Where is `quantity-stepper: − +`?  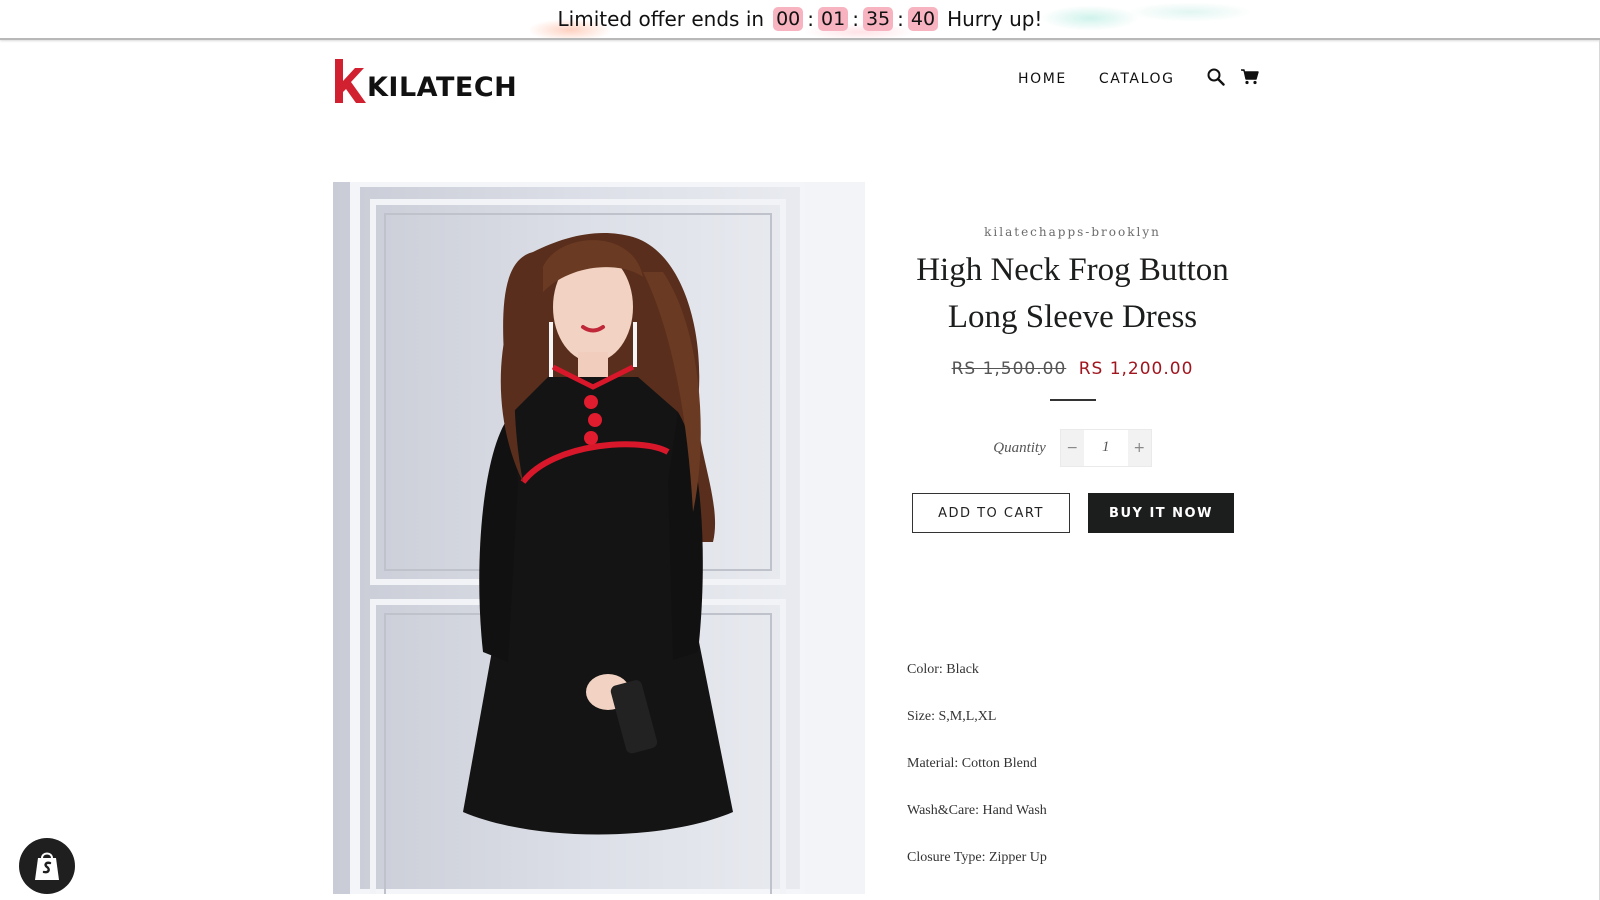 quantity-stepper: − + is located at coordinates (1105, 448).